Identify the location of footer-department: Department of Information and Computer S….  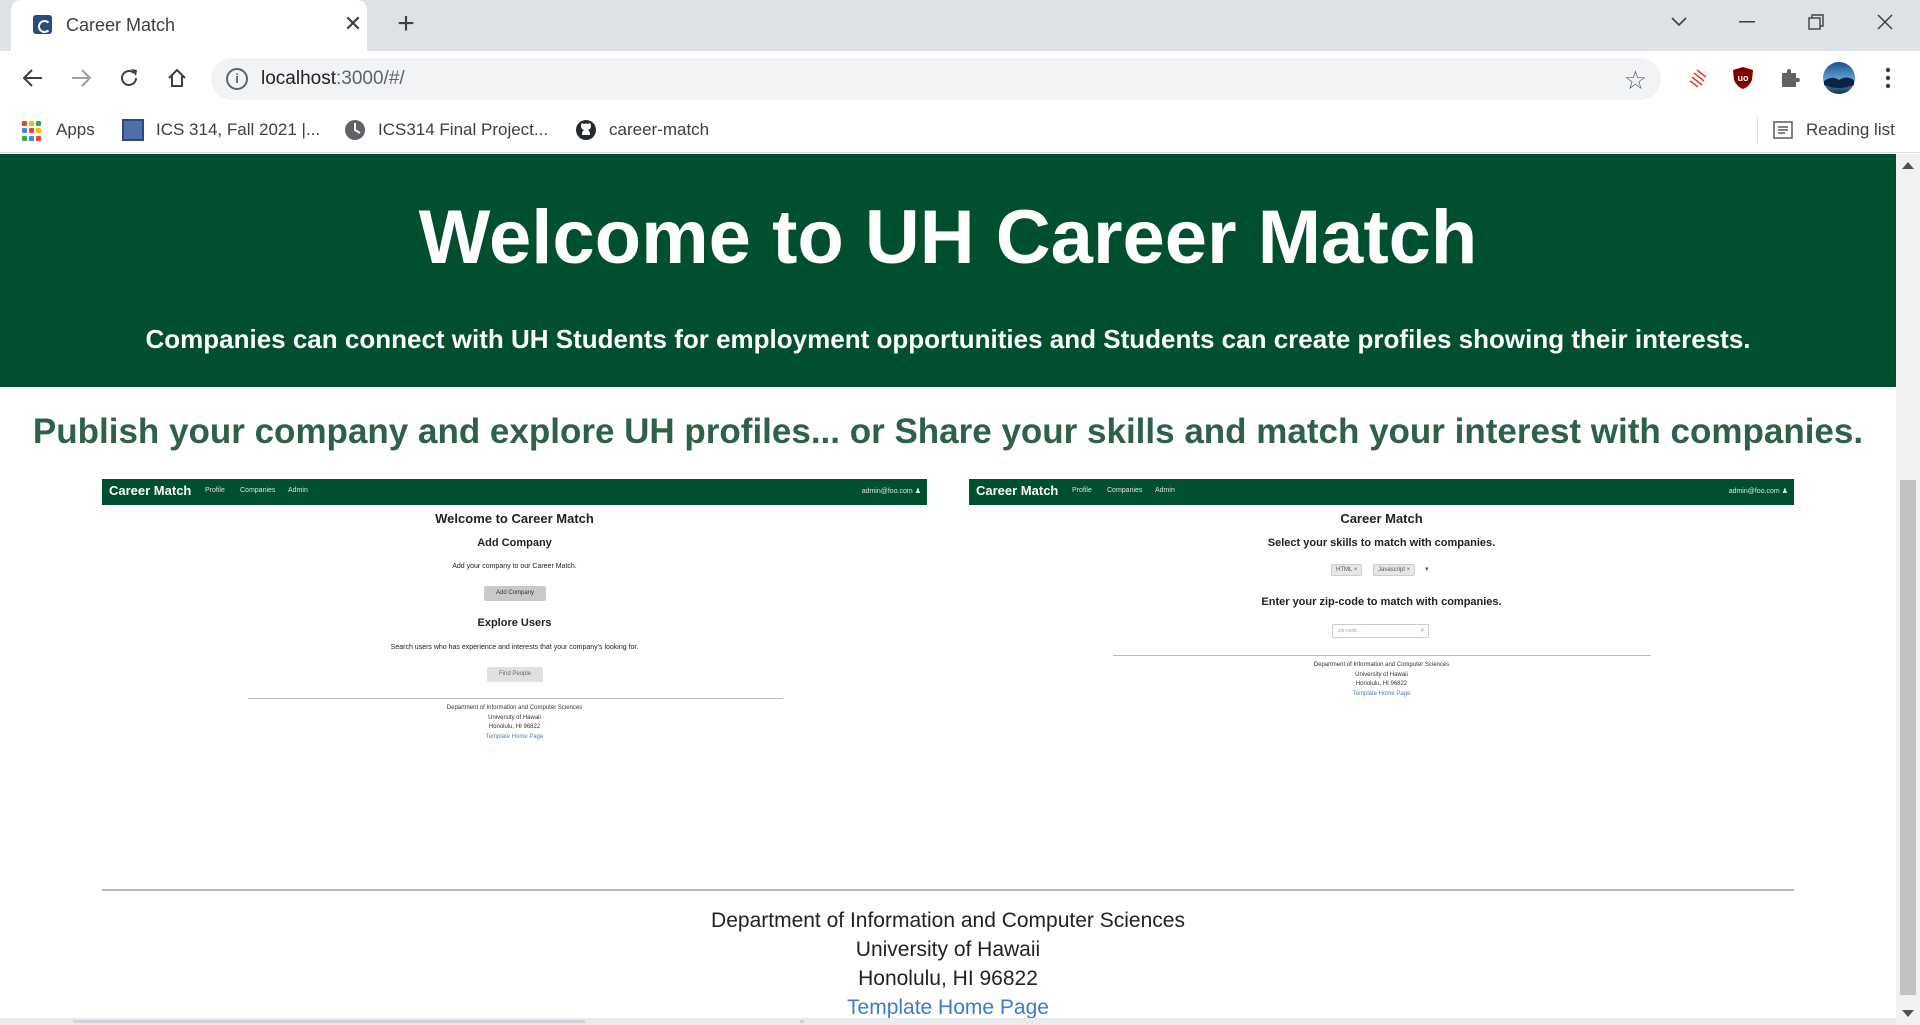
(948, 920).